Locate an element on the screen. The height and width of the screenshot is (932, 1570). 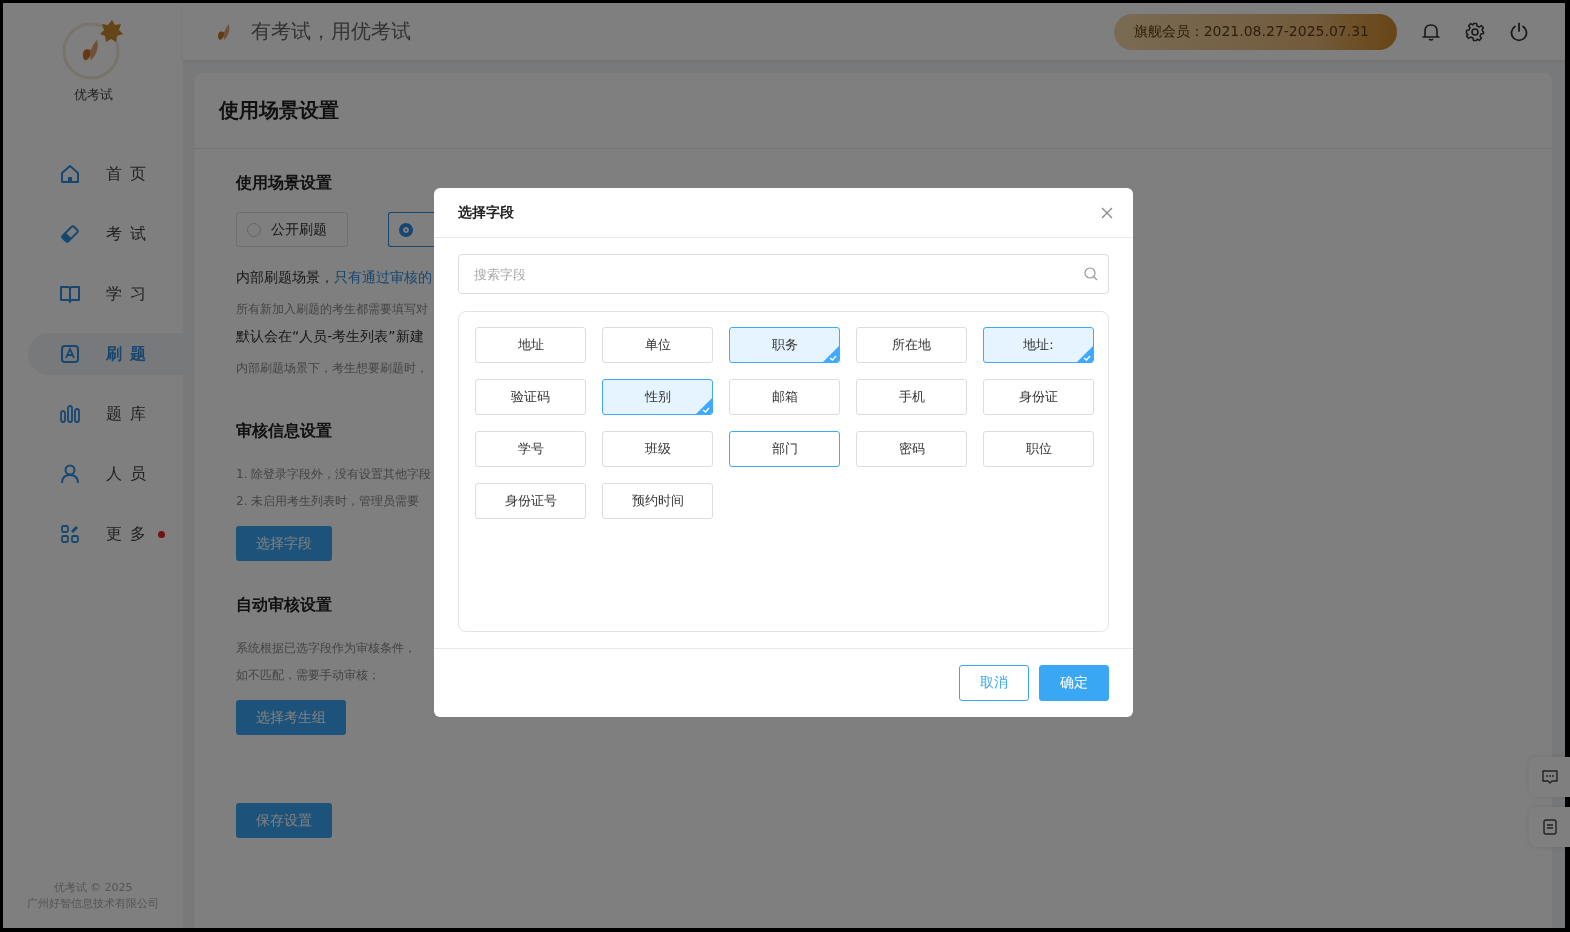
field-option: 职务 is located at coordinates (784, 345).